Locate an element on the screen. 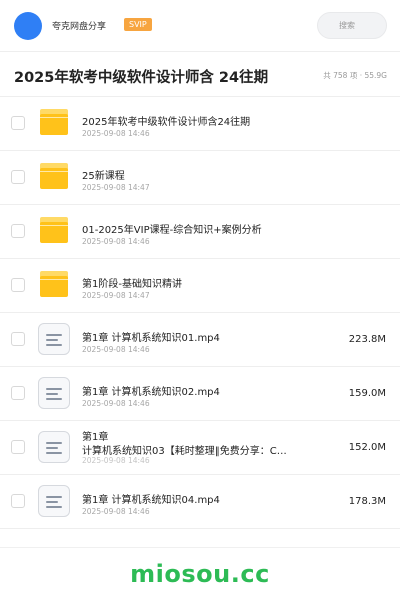 The height and width of the screenshot is (600, 400). watermark: miosou.cc is located at coordinates (200, 574).